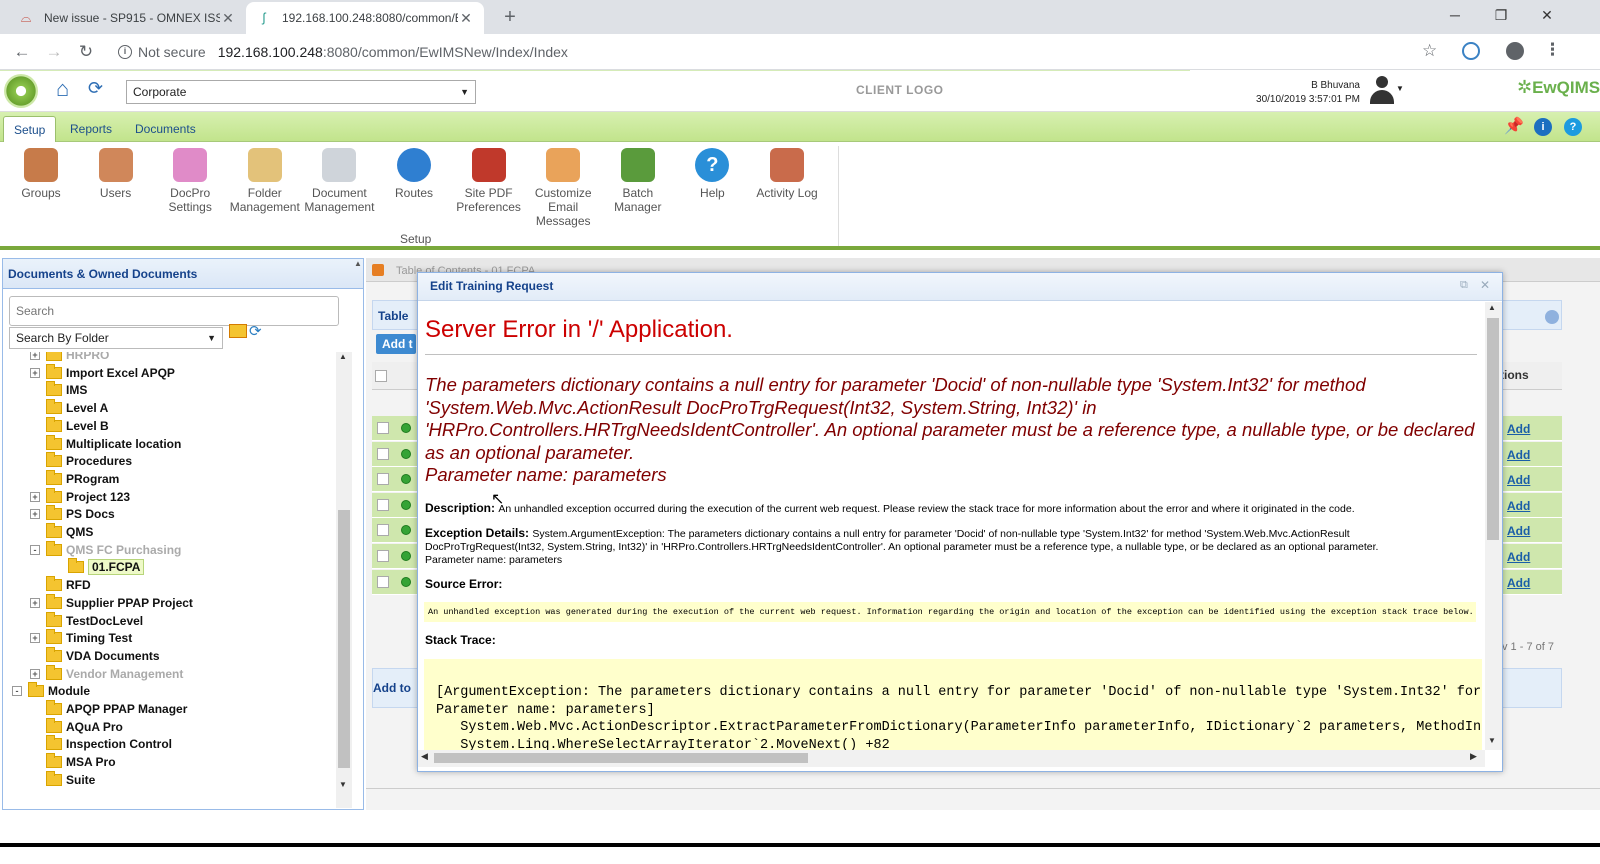  What do you see at coordinates (81, 638) in the screenshot?
I see `tree-node: + Timing Test` at bounding box center [81, 638].